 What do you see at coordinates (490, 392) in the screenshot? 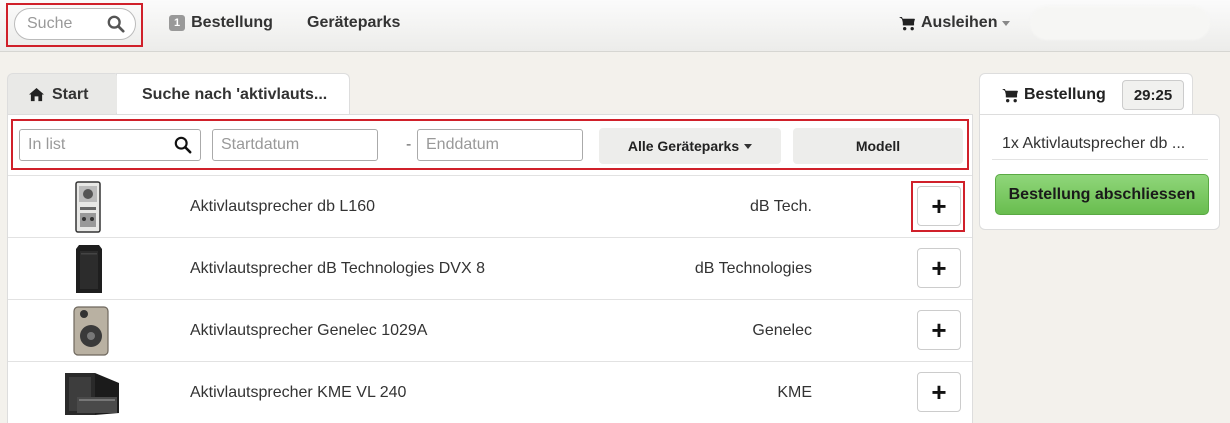
I see `table-row: Aktivlautsprecher KME VL 240 KME +` at bounding box center [490, 392].